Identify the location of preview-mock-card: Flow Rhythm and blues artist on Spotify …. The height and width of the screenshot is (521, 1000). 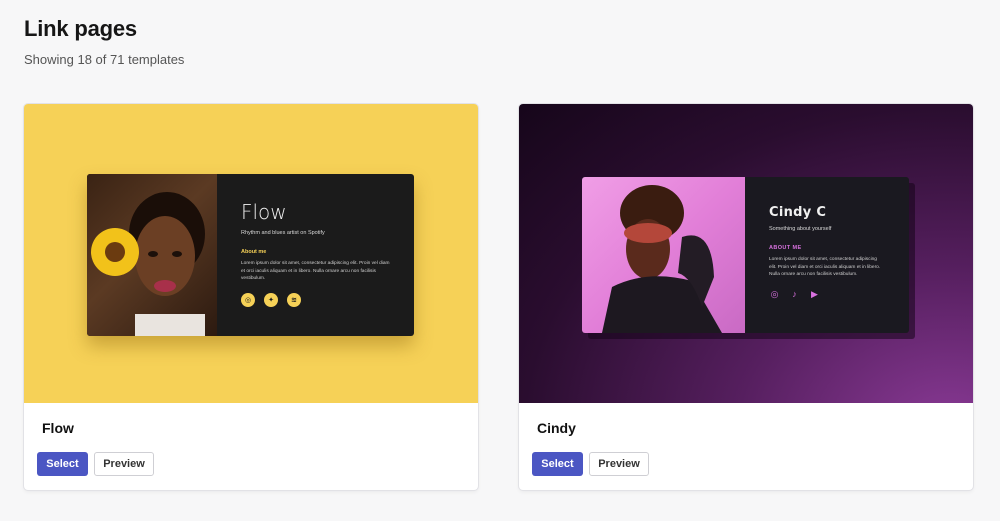
(250, 255).